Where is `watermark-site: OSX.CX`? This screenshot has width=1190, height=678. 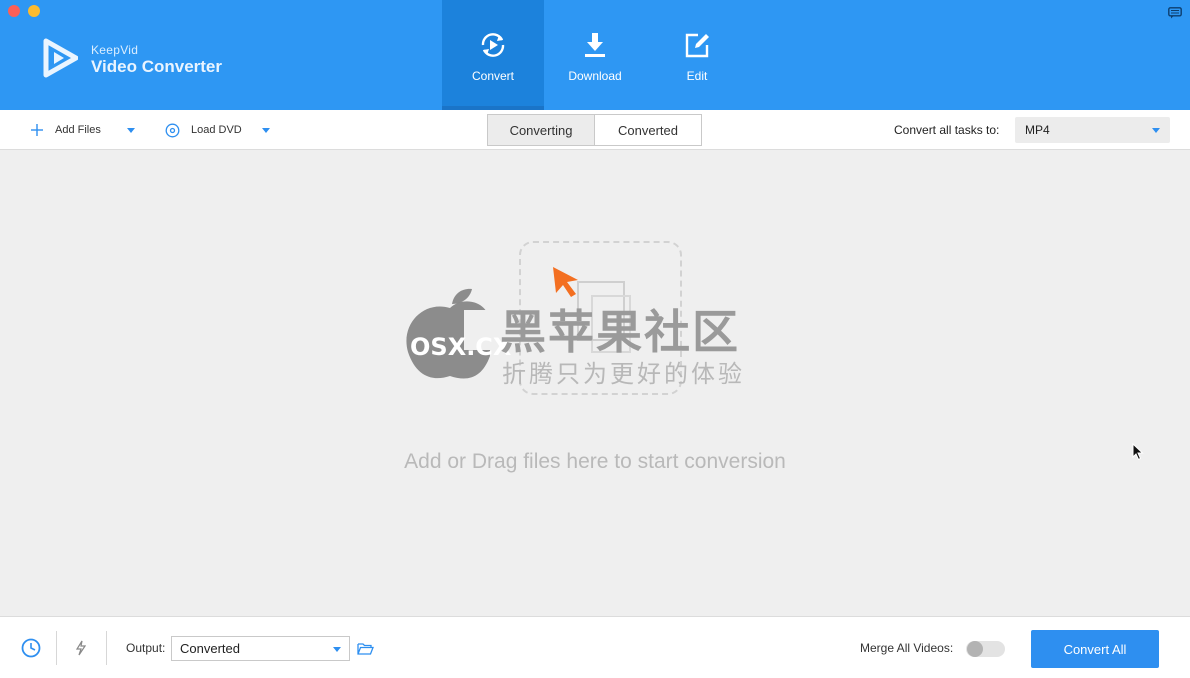 watermark-site: OSX.CX is located at coordinates (461, 347).